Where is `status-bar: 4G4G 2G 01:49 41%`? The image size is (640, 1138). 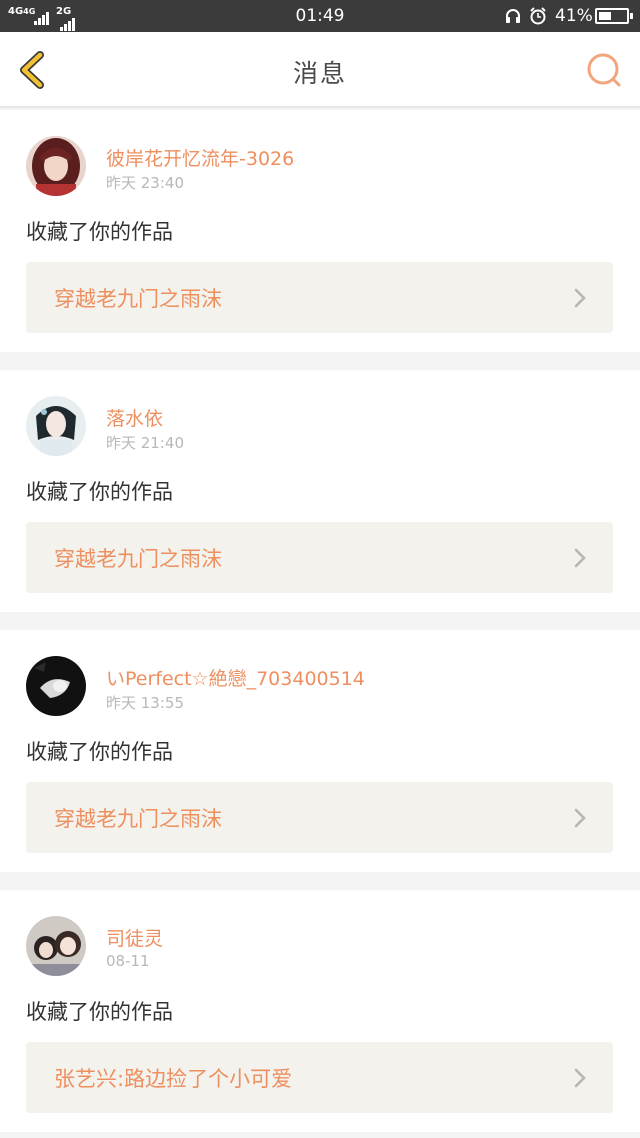
status-bar: 4G4G 2G 01:49 41% is located at coordinates (320, 16).